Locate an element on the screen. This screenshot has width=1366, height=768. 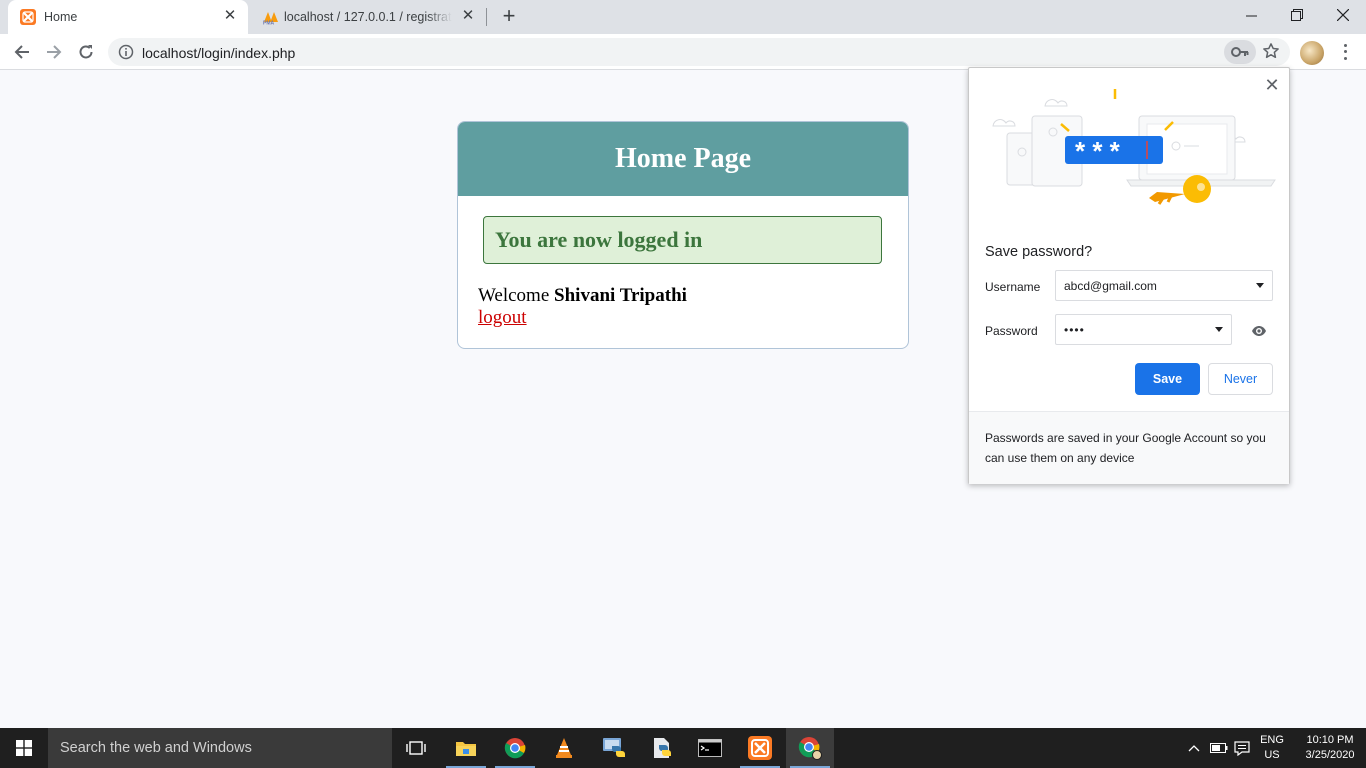
address-url: localhost/login/index.php is located at coordinates (219, 53).